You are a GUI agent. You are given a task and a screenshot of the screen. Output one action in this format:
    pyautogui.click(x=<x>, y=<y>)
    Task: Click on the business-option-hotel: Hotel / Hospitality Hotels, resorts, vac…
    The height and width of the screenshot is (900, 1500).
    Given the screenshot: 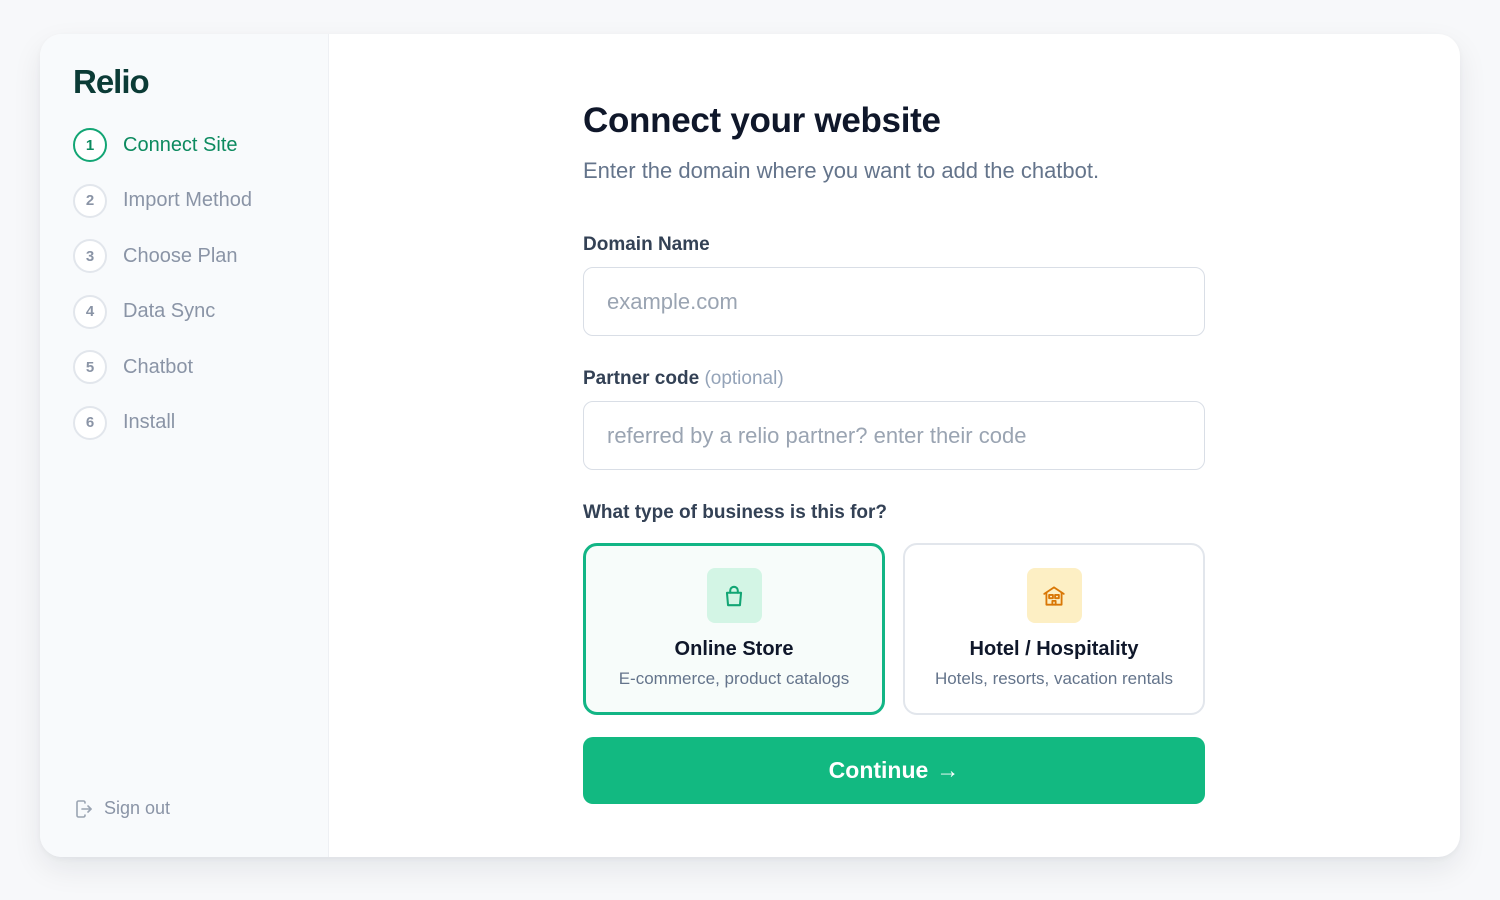 What is the action you would take?
    pyautogui.click(x=1054, y=629)
    